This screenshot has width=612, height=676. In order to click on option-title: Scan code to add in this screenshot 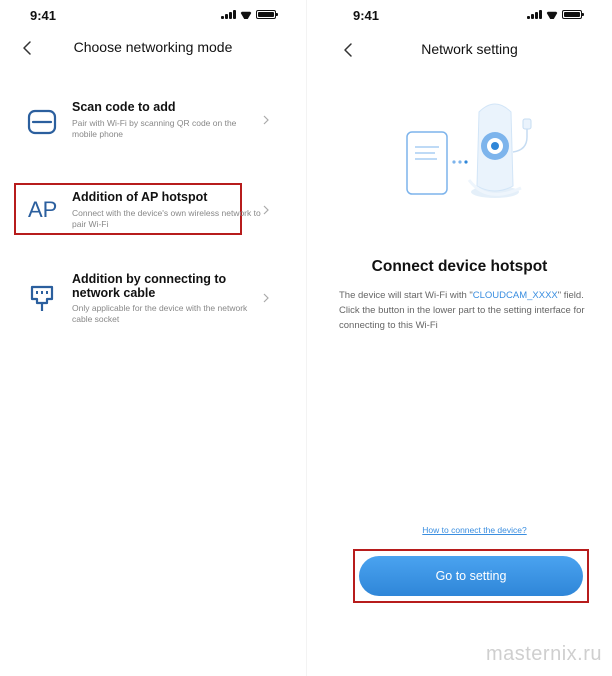, I will do `click(124, 107)`.